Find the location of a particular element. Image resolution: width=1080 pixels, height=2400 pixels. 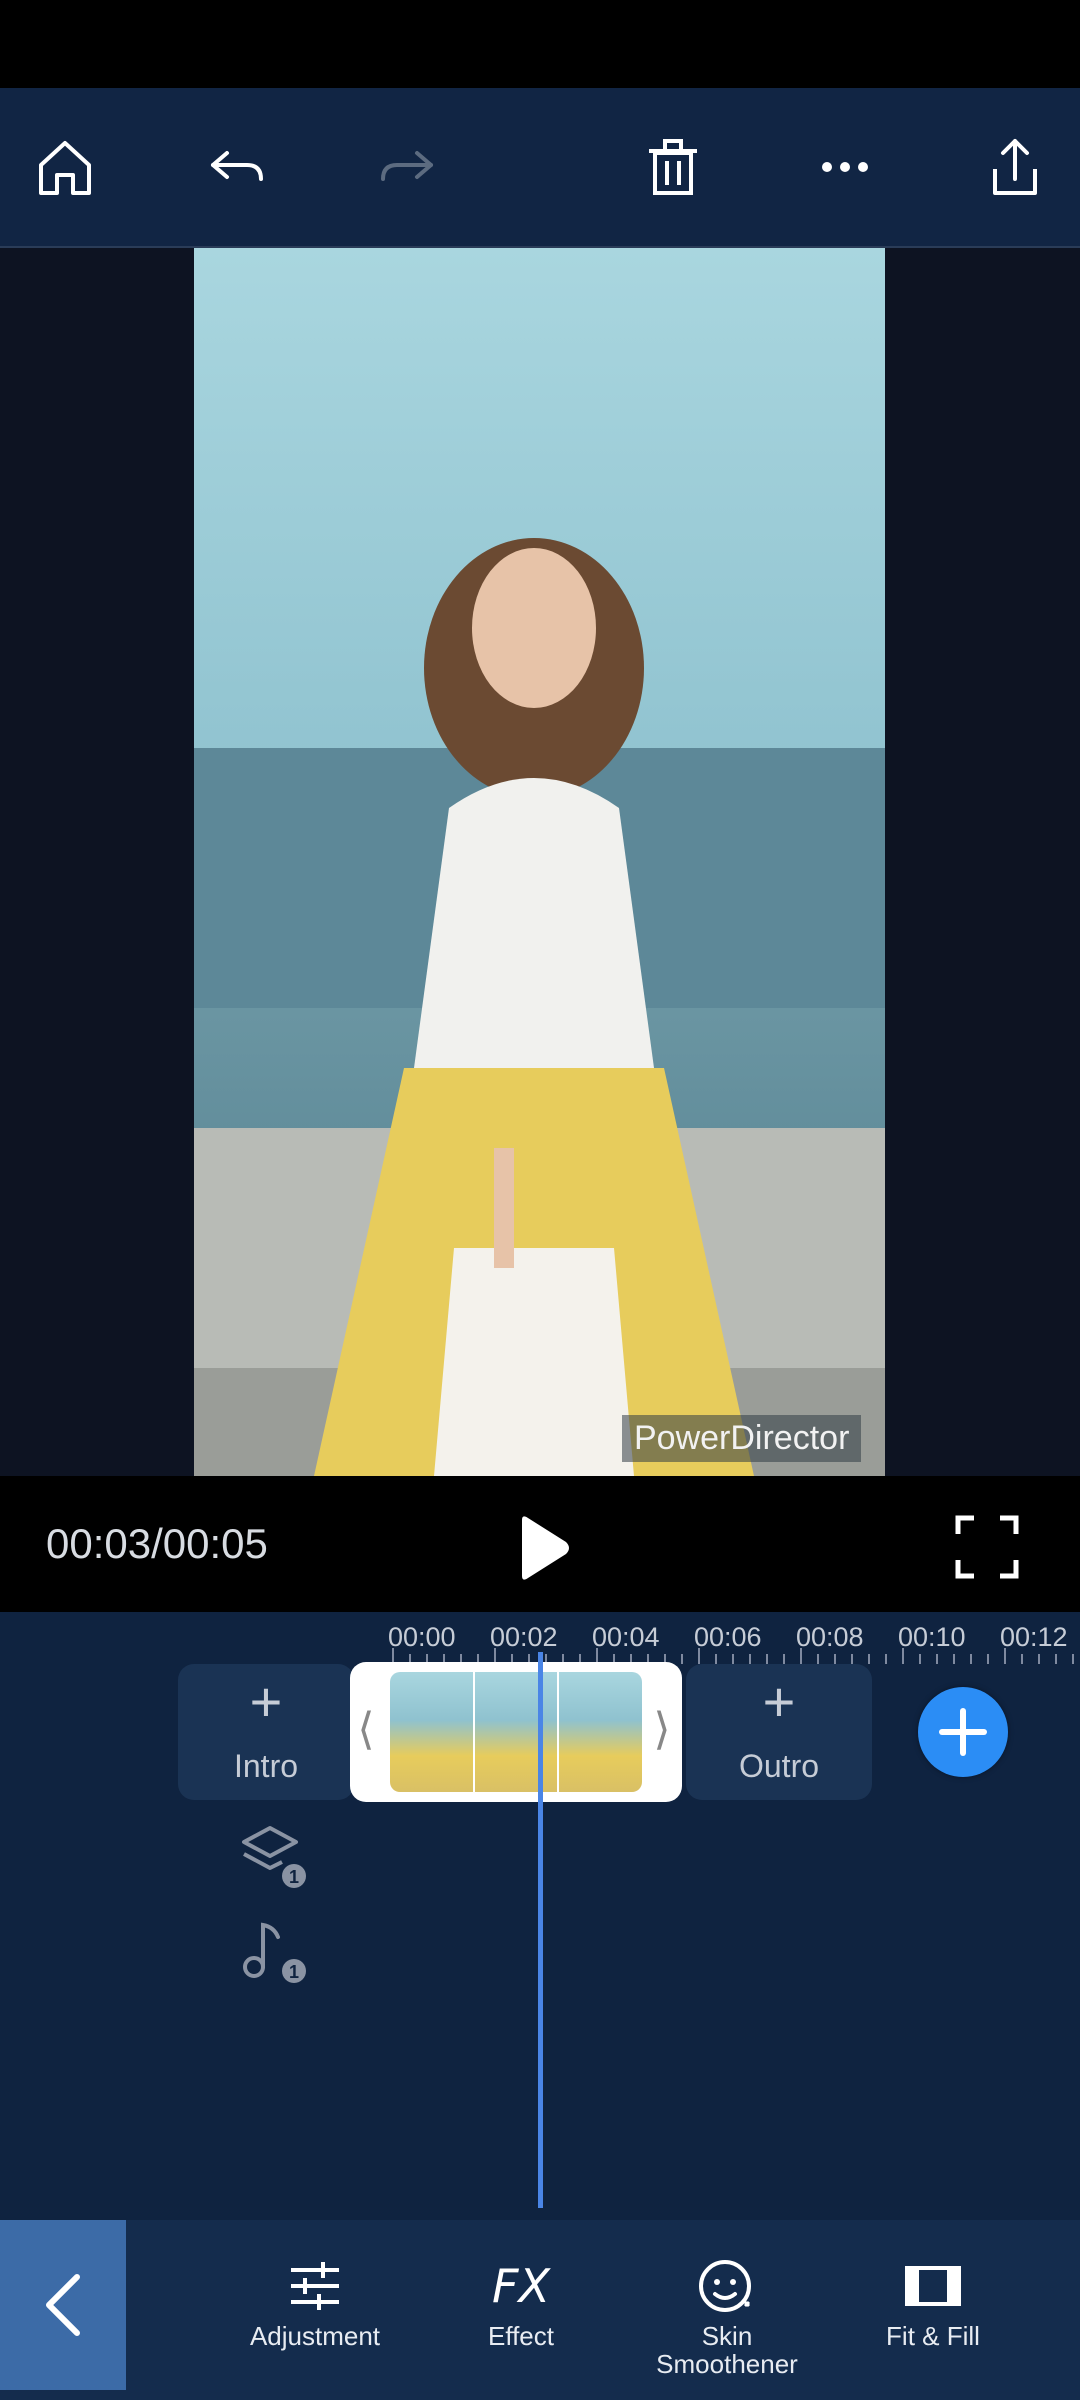

play-button is located at coordinates (542, 1548).